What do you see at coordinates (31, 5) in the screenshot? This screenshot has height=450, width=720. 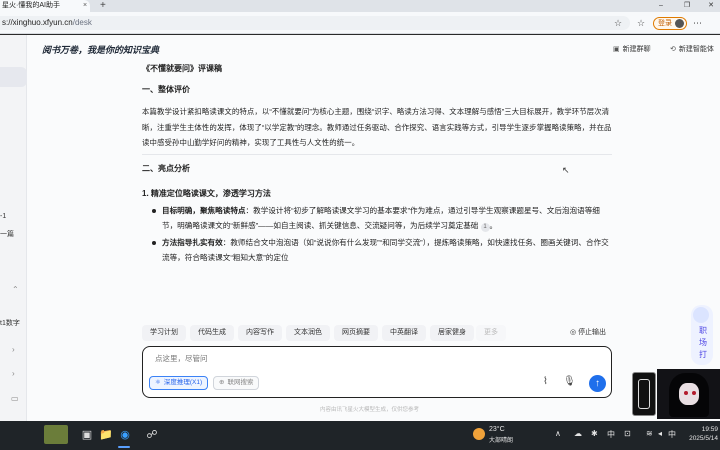 I see `tab-title: 星火·懂我的AI助手` at bounding box center [31, 5].